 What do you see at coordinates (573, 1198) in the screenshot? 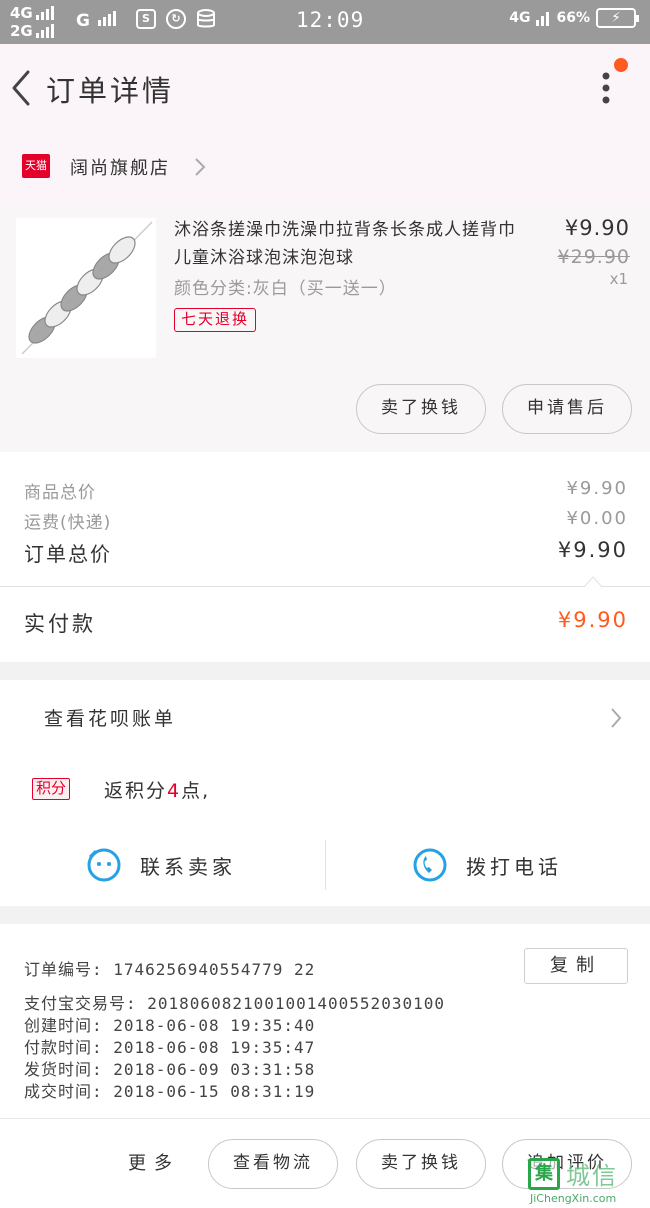
I see `watermark-domain: JiChengXin.com` at bounding box center [573, 1198].